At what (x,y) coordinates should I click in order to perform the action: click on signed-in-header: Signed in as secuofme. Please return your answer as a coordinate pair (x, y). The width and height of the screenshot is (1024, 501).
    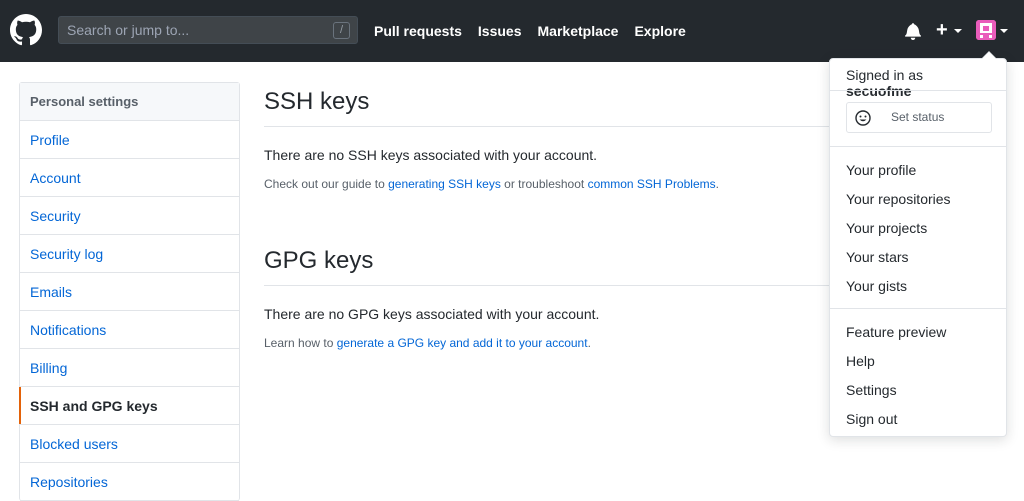
    Looking at the image, I should click on (918, 79).